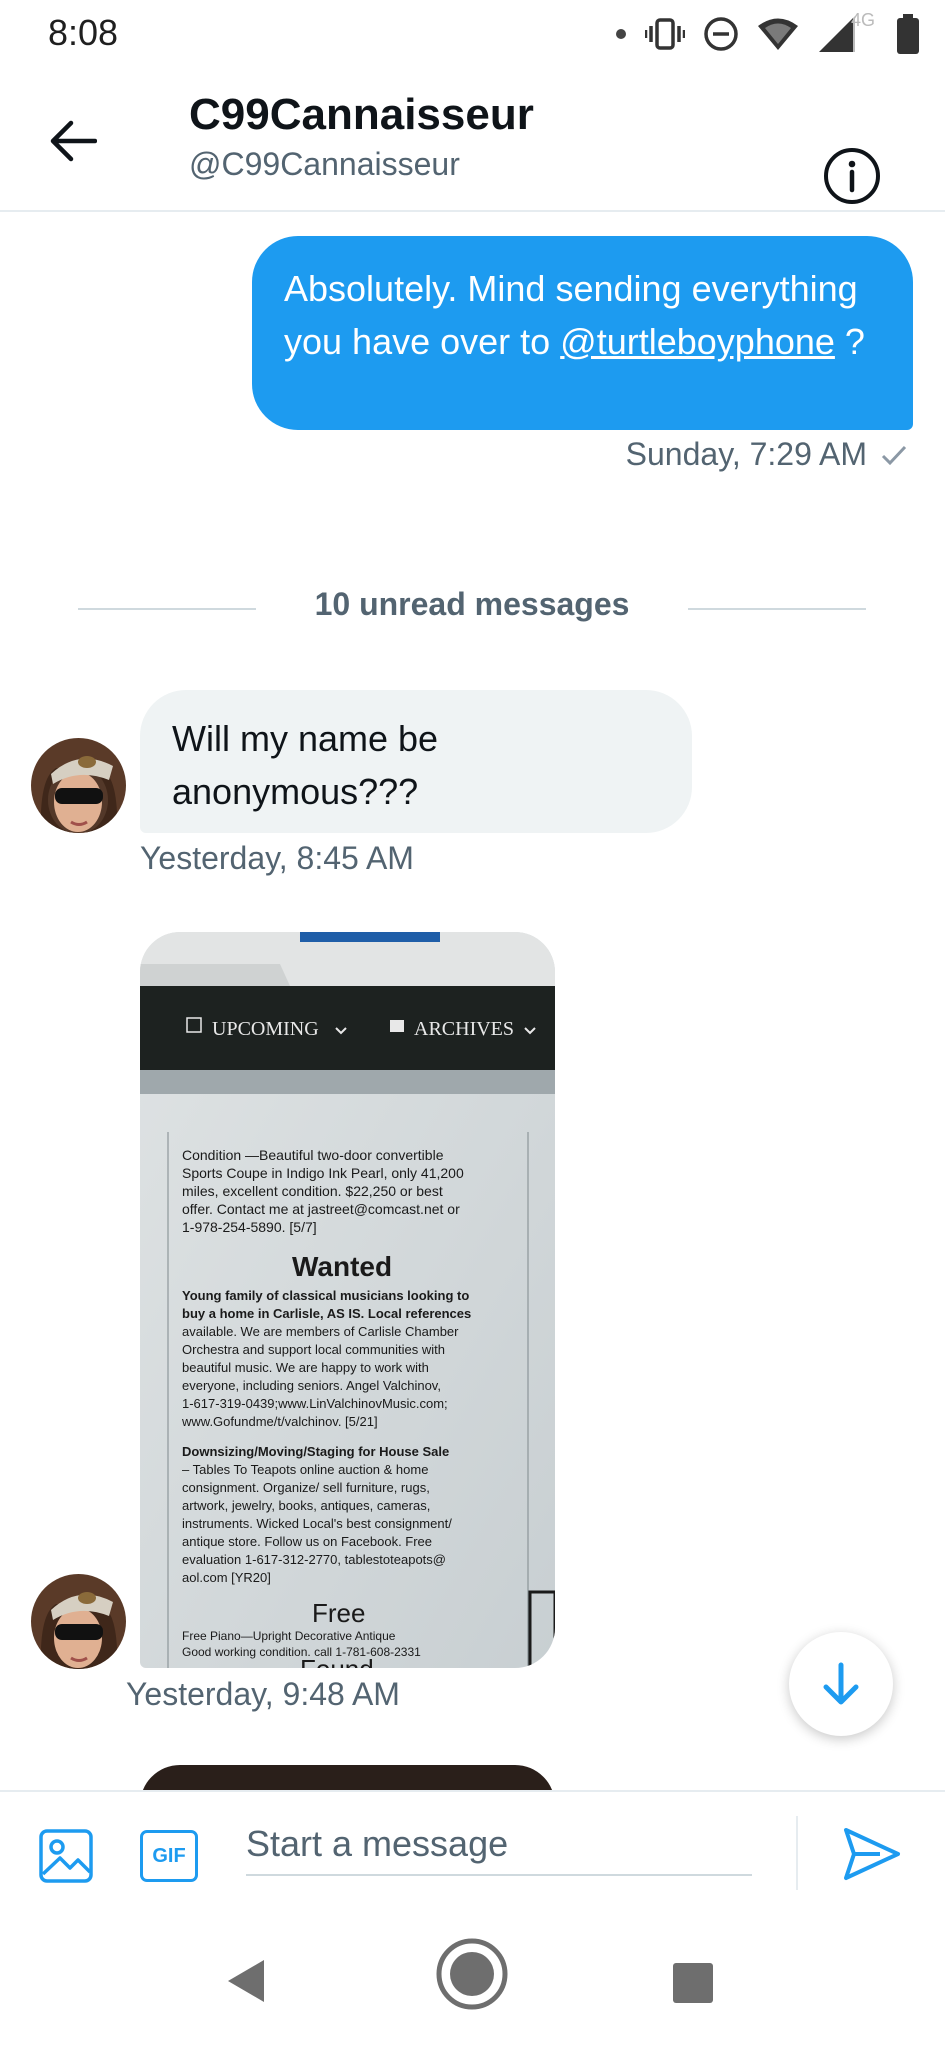  I want to click on wifi-icon, so click(778, 34).